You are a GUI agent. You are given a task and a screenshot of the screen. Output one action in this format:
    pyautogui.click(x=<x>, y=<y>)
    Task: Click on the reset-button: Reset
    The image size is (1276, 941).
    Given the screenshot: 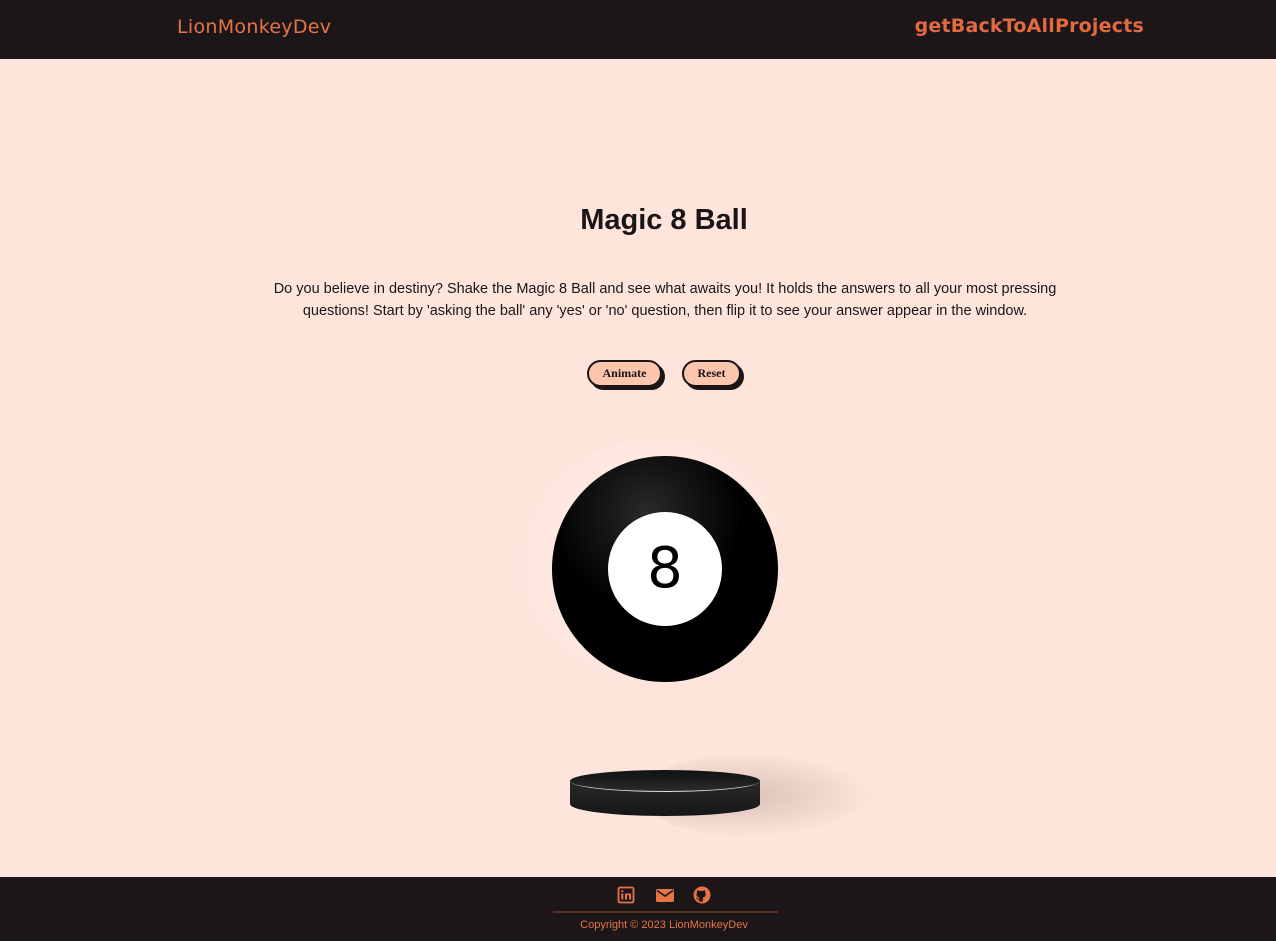 What is the action you would take?
    pyautogui.click(x=711, y=373)
    